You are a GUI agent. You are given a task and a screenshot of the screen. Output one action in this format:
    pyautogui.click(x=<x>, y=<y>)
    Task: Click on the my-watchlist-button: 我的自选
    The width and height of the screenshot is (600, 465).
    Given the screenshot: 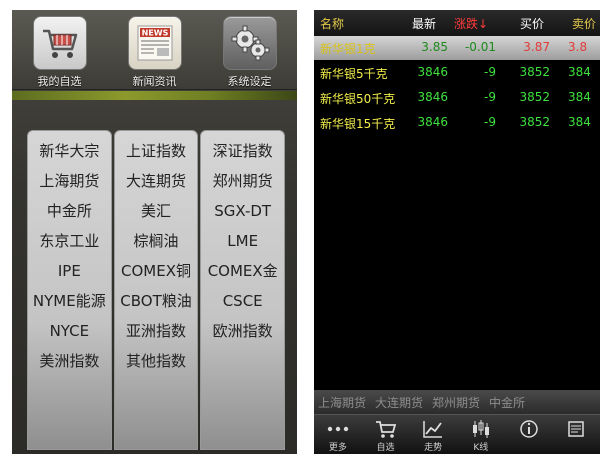 What is the action you would take?
    pyautogui.click(x=60, y=52)
    